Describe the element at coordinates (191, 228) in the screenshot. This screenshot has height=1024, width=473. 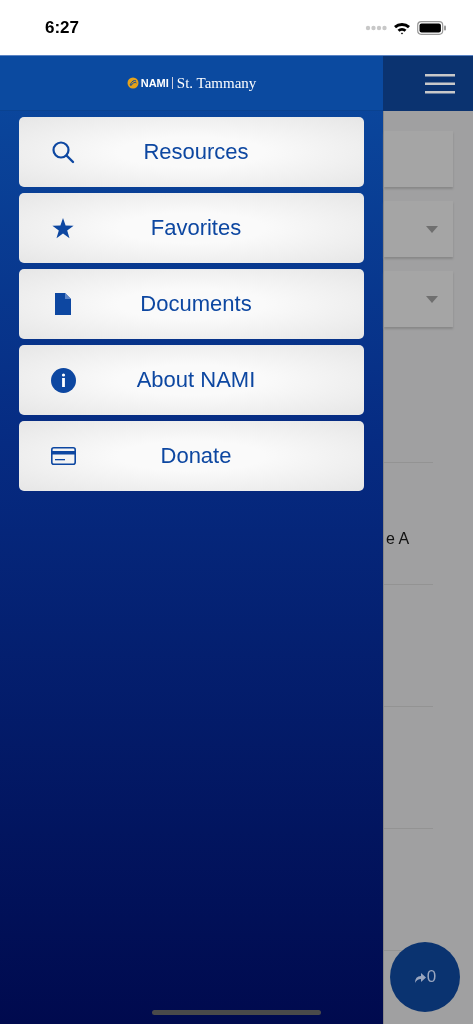
I see `menu-item: Favorites` at that location.